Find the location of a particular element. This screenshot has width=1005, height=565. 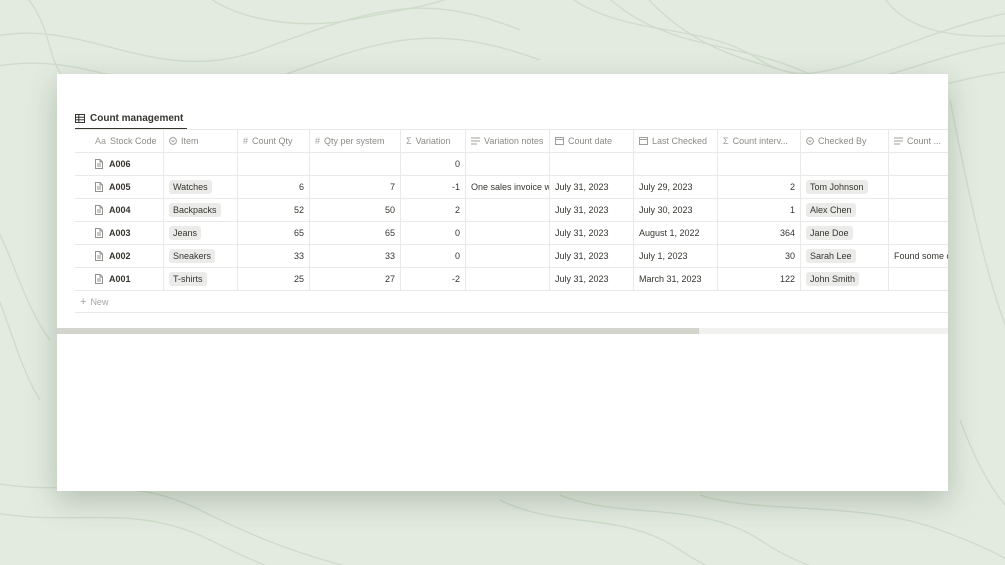

cell-variation: -1 is located at coordinates (433, 187).